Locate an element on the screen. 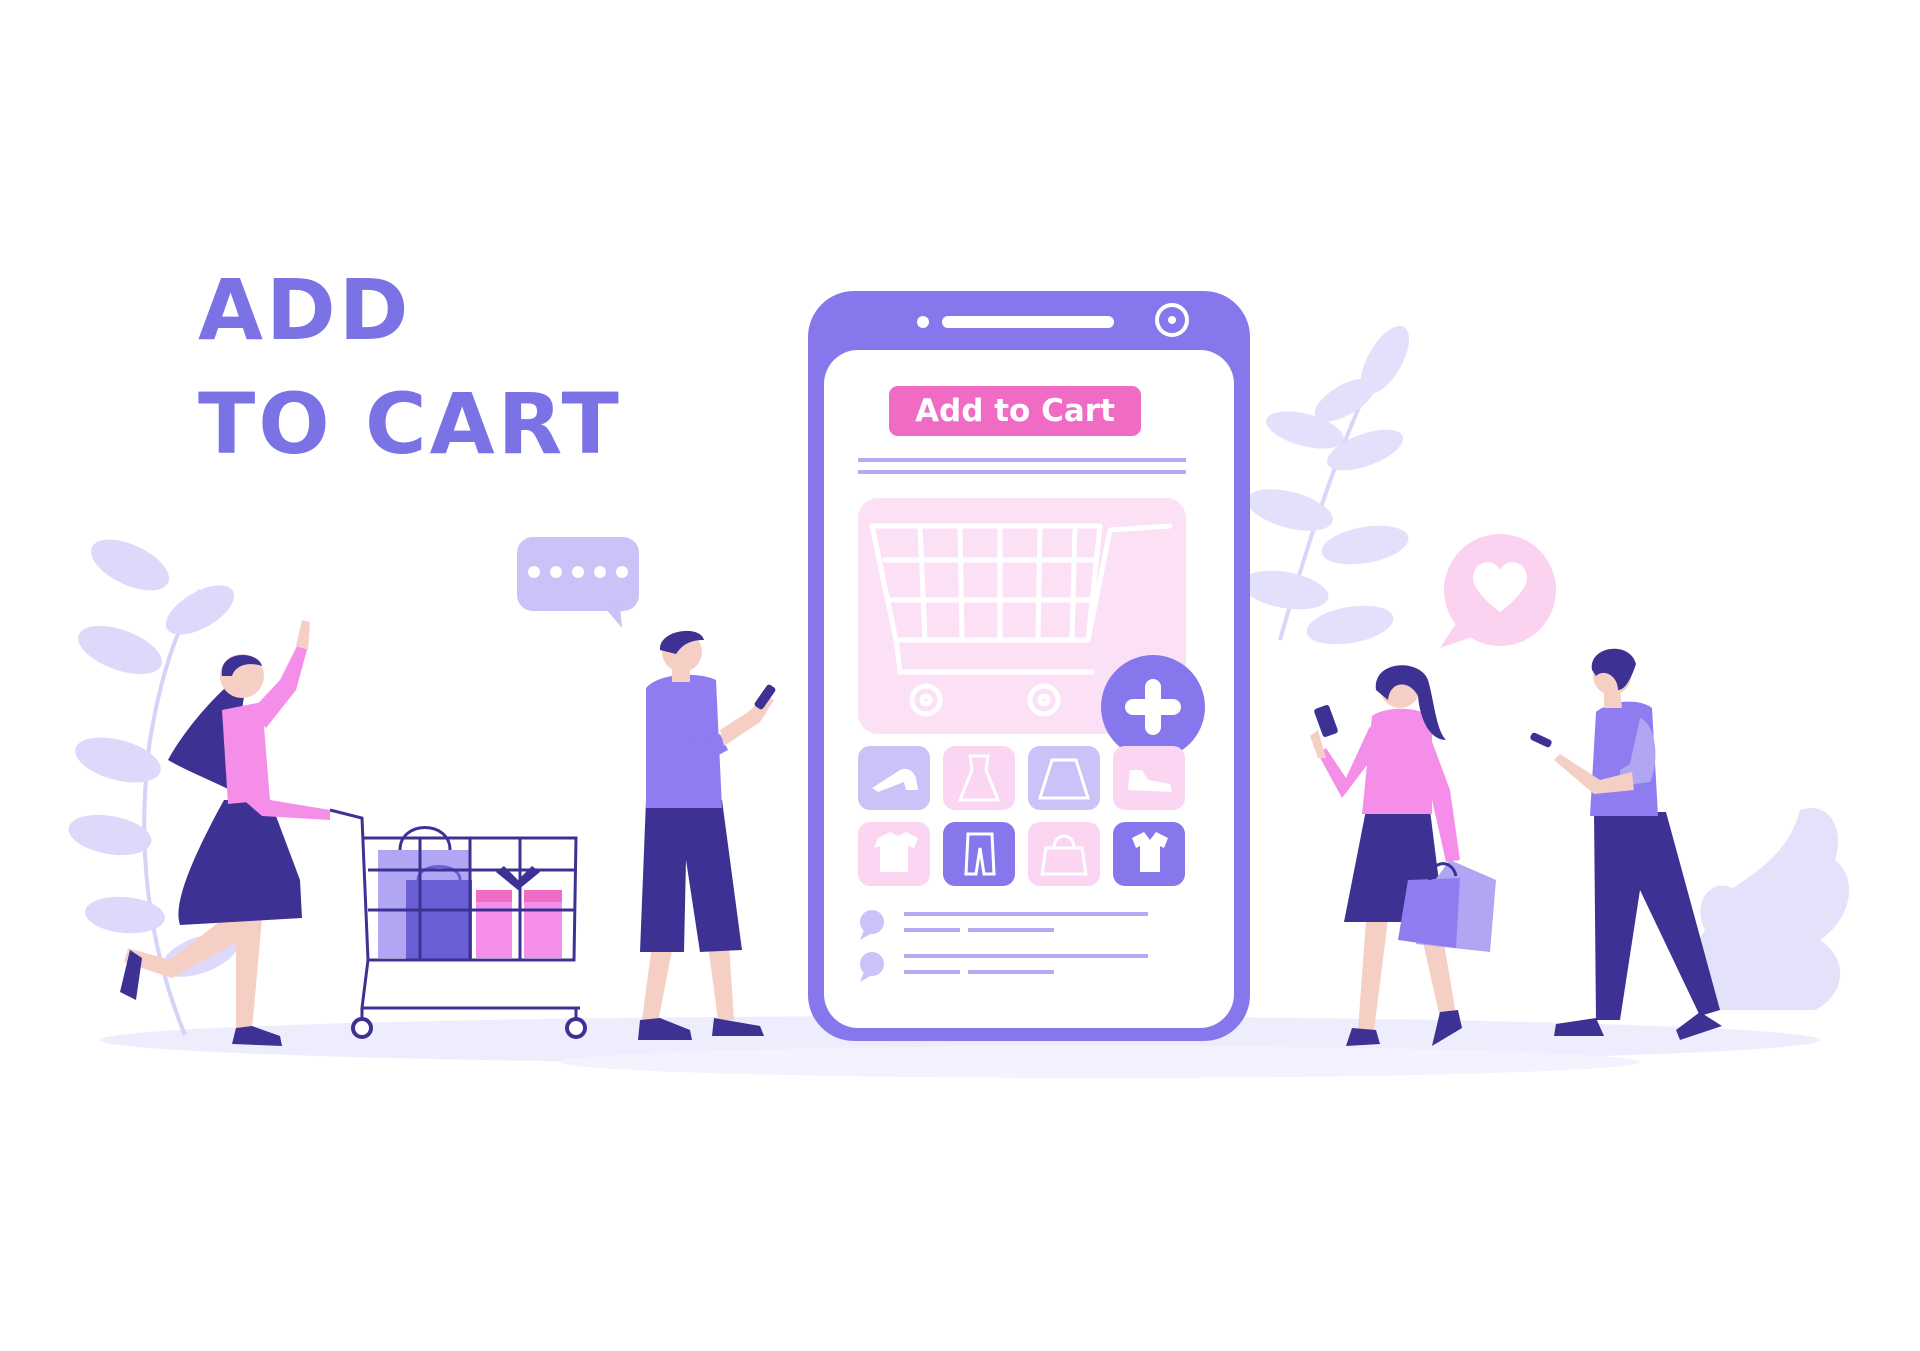 This screenshot has width=1920, height=1351. man-with-phone is located at coordinates (707, 835).